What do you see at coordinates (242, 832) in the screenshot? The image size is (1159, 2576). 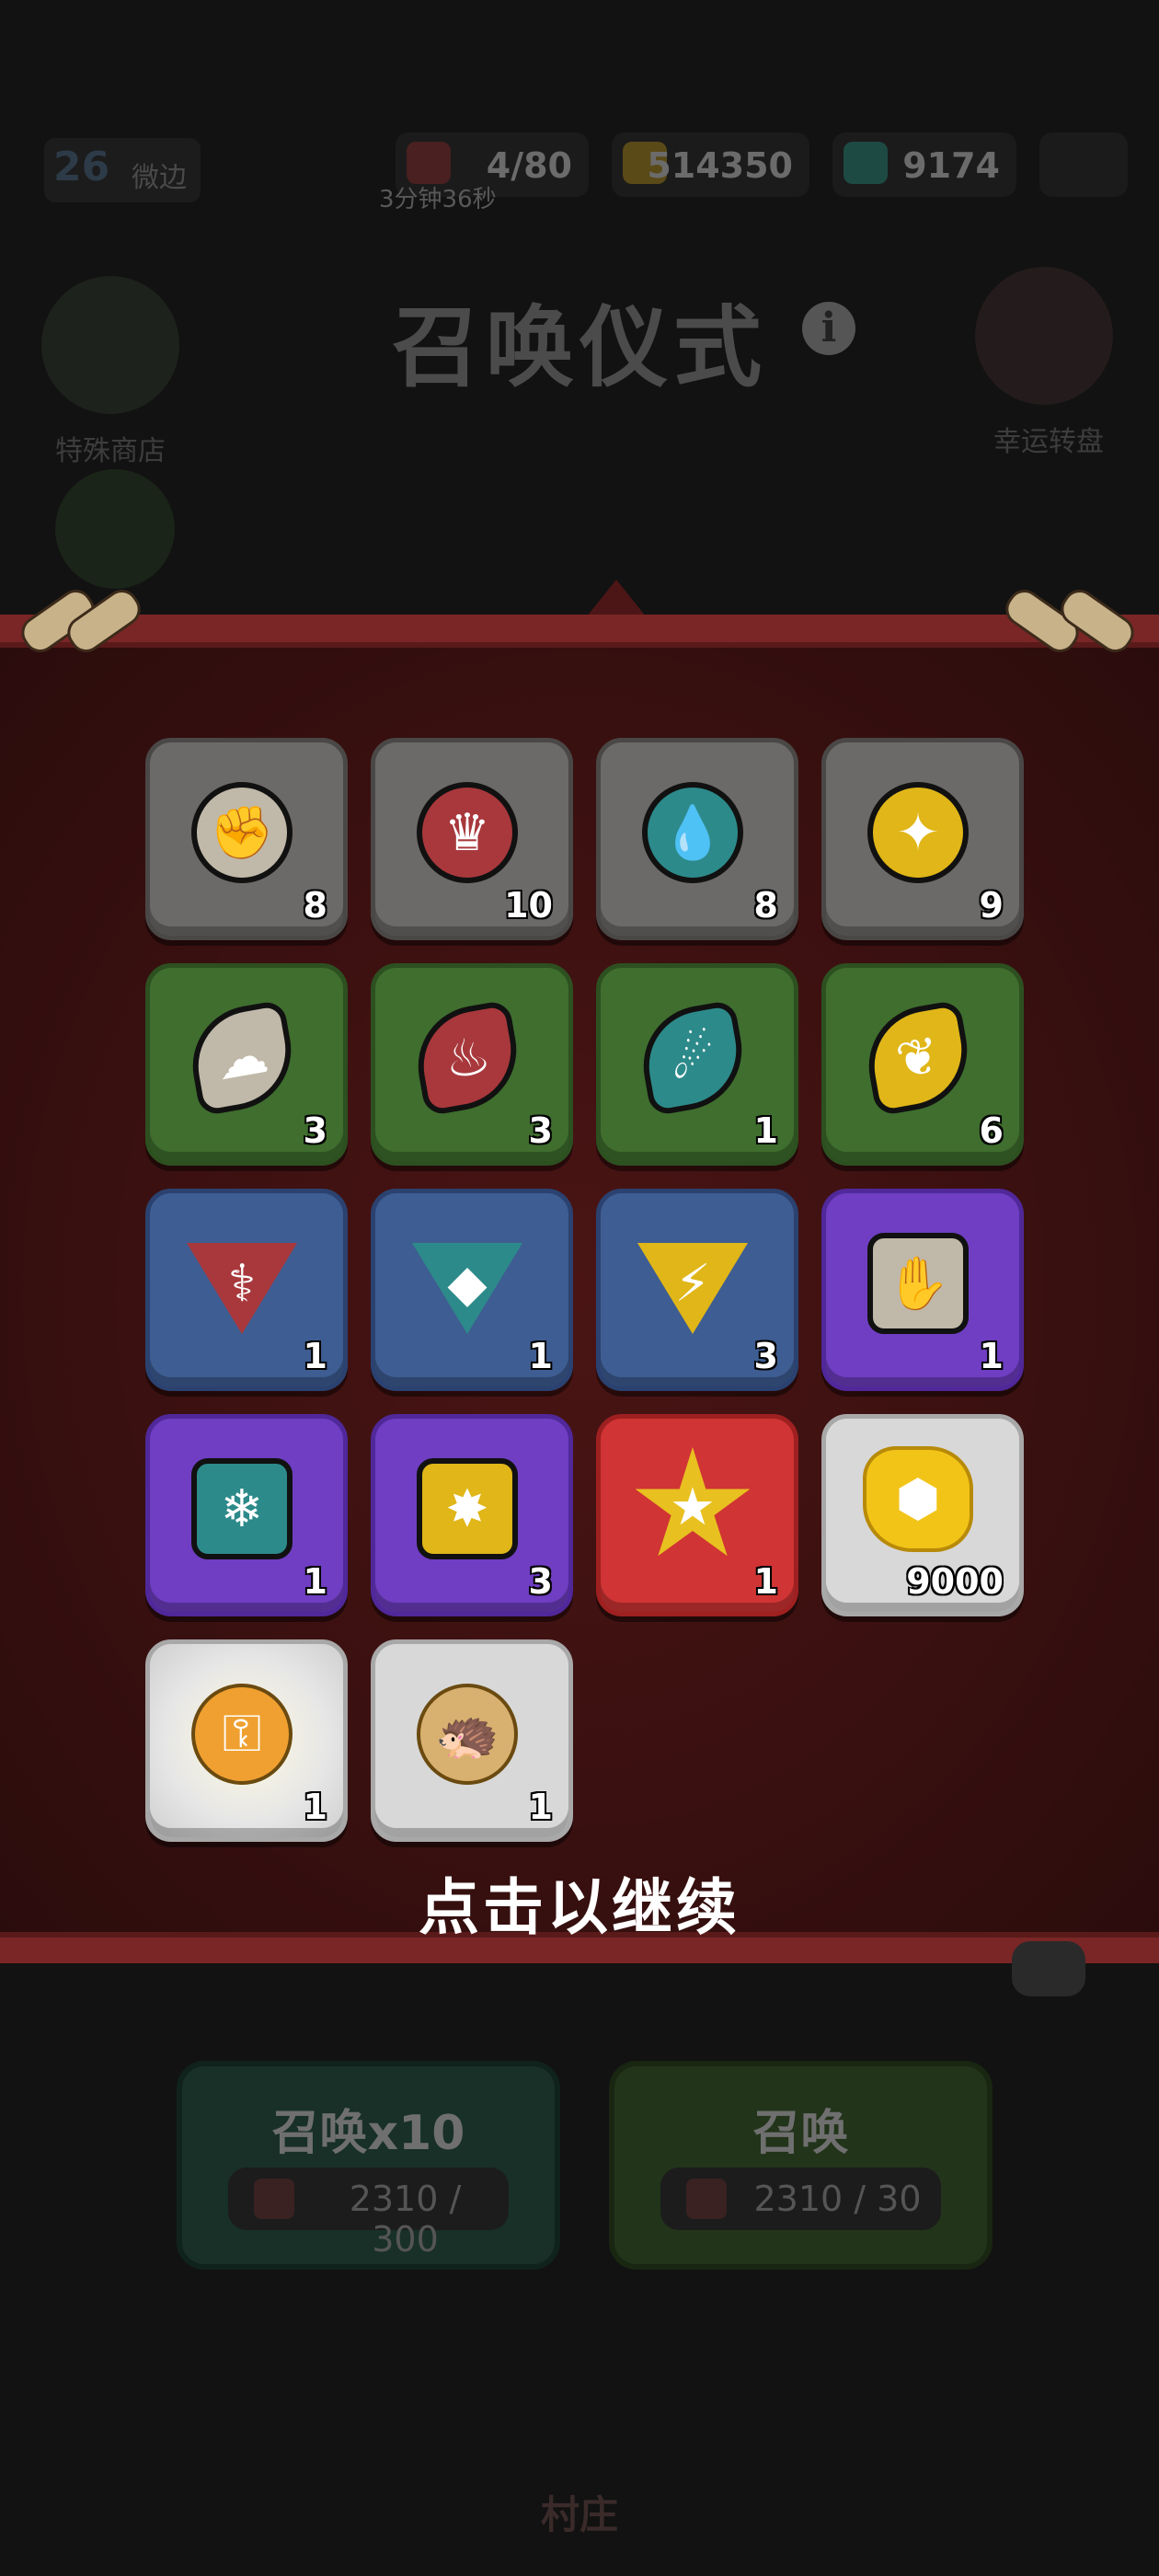 I see `fist-icon: ✊` at bounding box center [242, 832].